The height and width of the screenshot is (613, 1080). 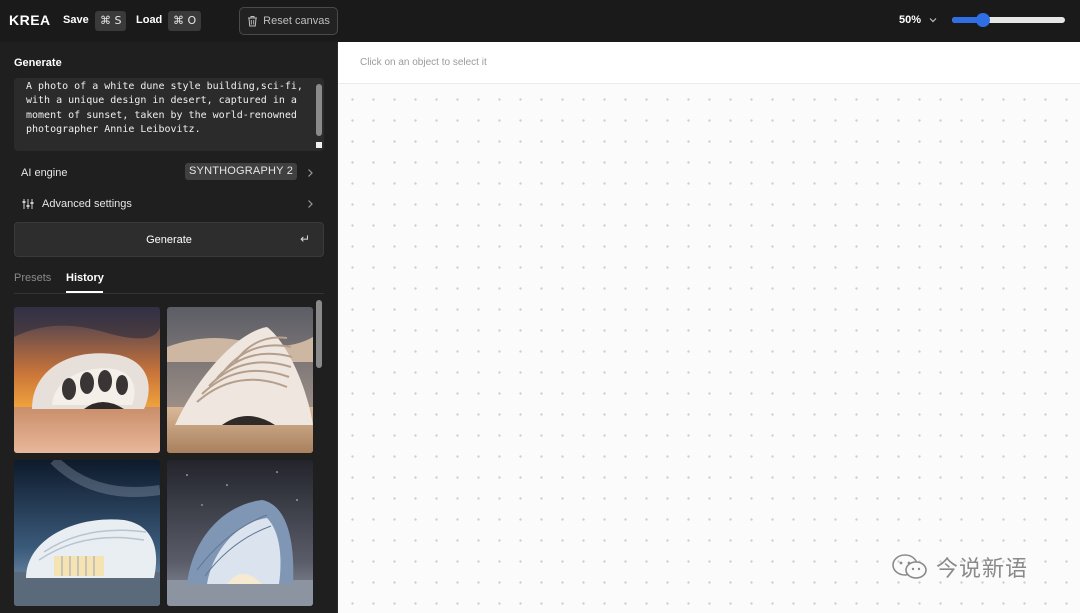 What do you see at coordinates (149, 20) in the screenshot?
I see `load-button: Load` at bounding box center [149, 20].